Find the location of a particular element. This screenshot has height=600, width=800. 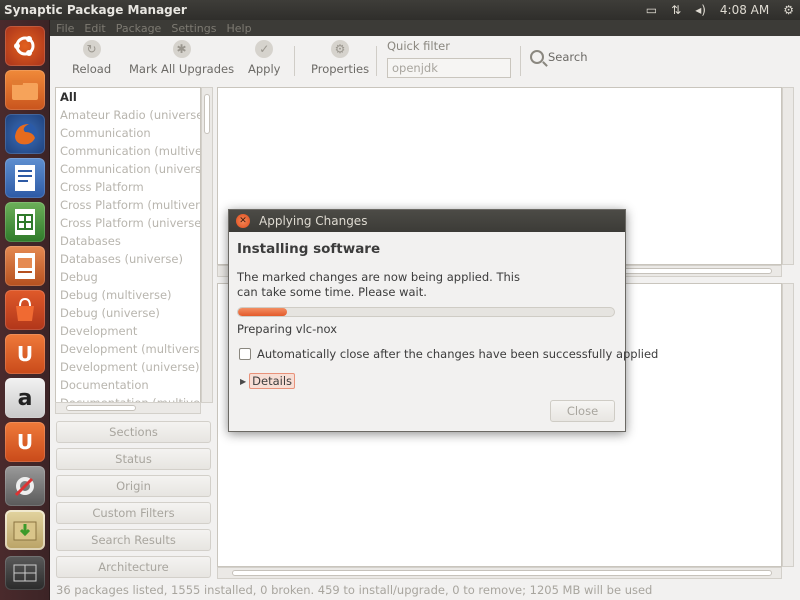

category-item: Communication (universe) is located at coordinates (128, 169).